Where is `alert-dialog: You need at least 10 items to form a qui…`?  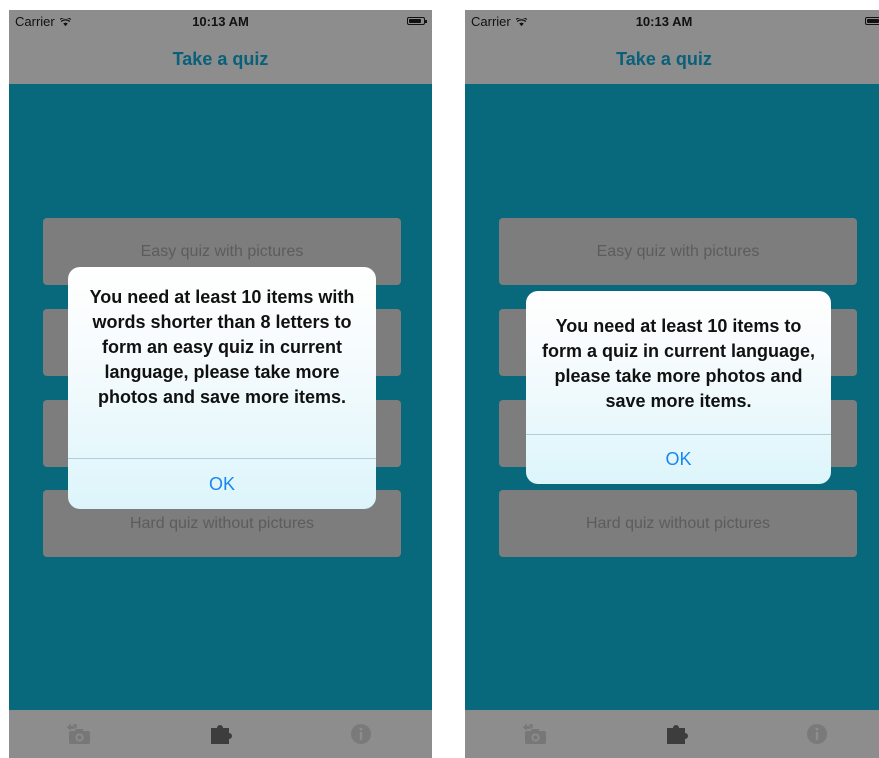
alert-dialog: You need at least 10 items to form a qui… is located at coordinates (678, 387).